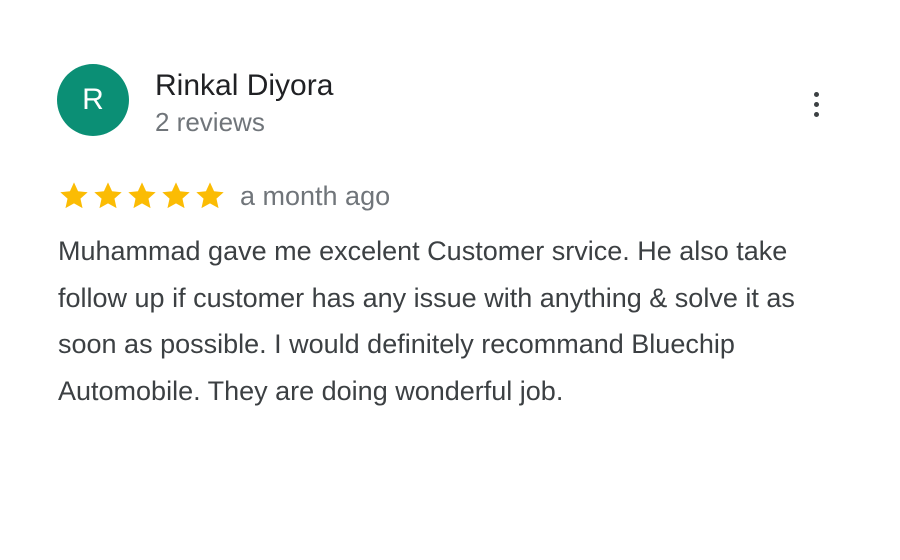 The image size is (900, 560). I want to click on more-options-button, so click(816, 104).